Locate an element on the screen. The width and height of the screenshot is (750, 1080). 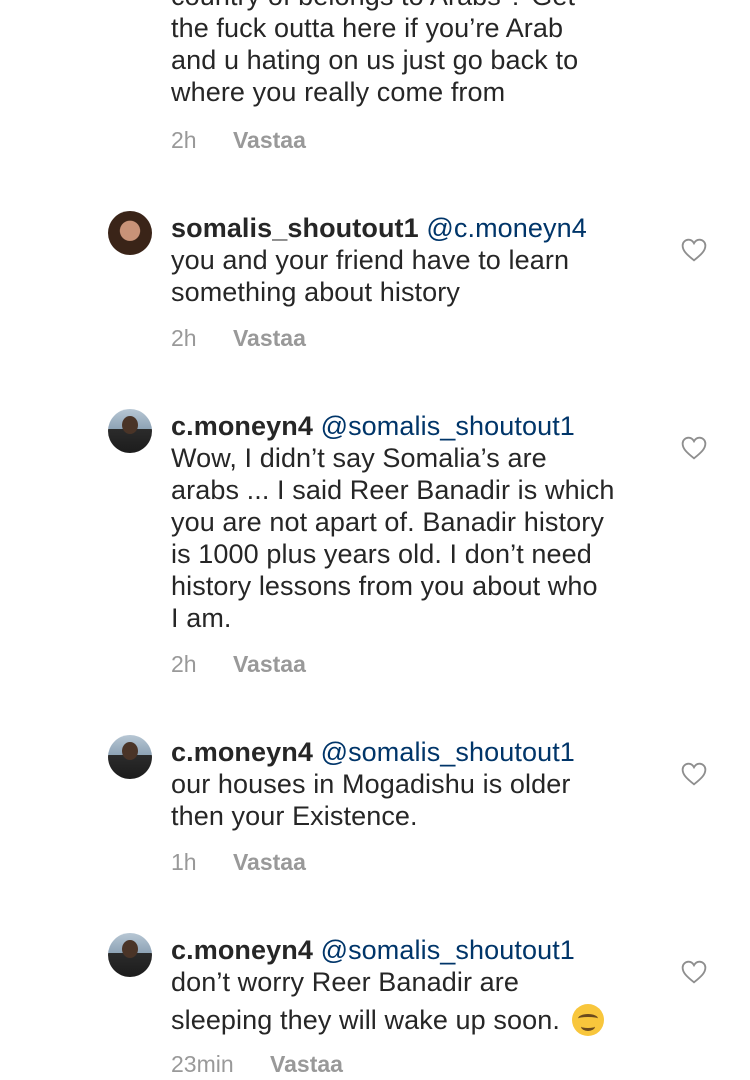
comment-time: 23min is located at coordinates (202, 1064).